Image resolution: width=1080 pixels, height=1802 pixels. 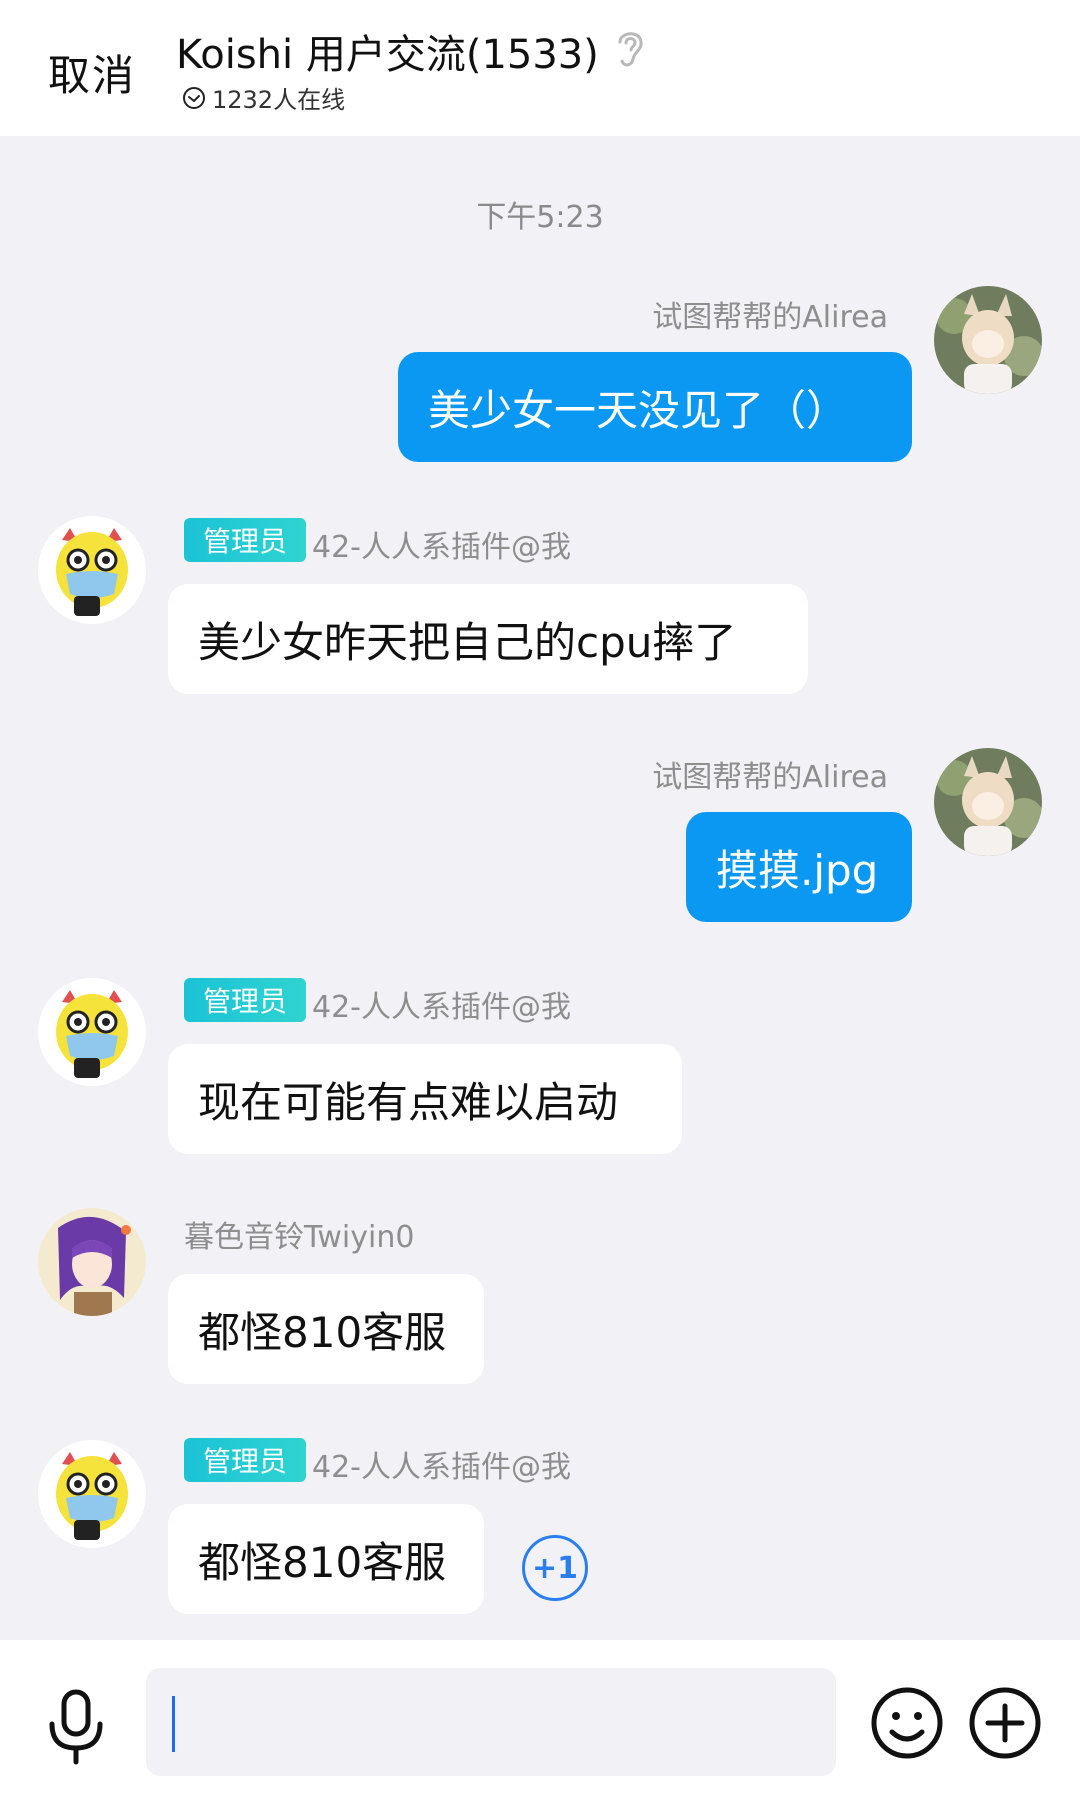 What do you see at coordinates (387, 51) in the screenshot?
I see `chat-title: Koishi 用户交流(1533)` at bounding box center [387, 51].